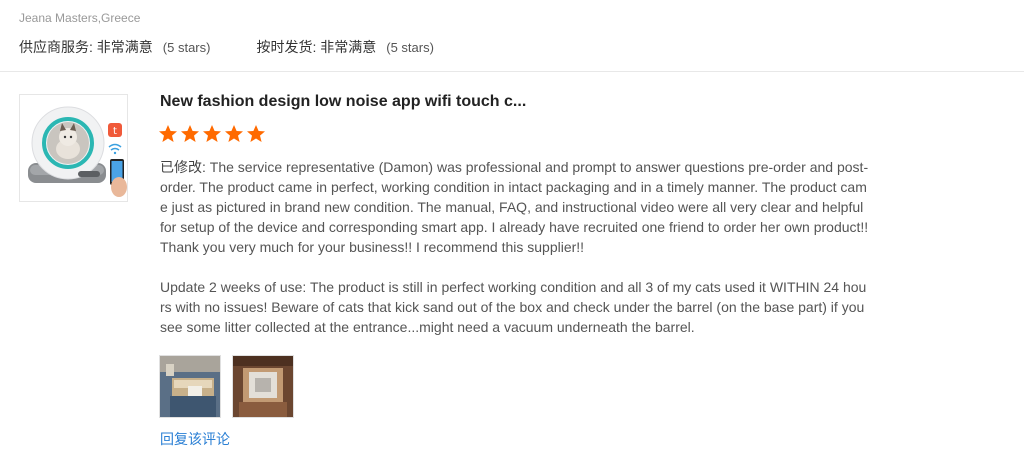 Image resolution: width=1024 pixels, height=465 pixels. I want to click on product-image: t, so click(73, 148).